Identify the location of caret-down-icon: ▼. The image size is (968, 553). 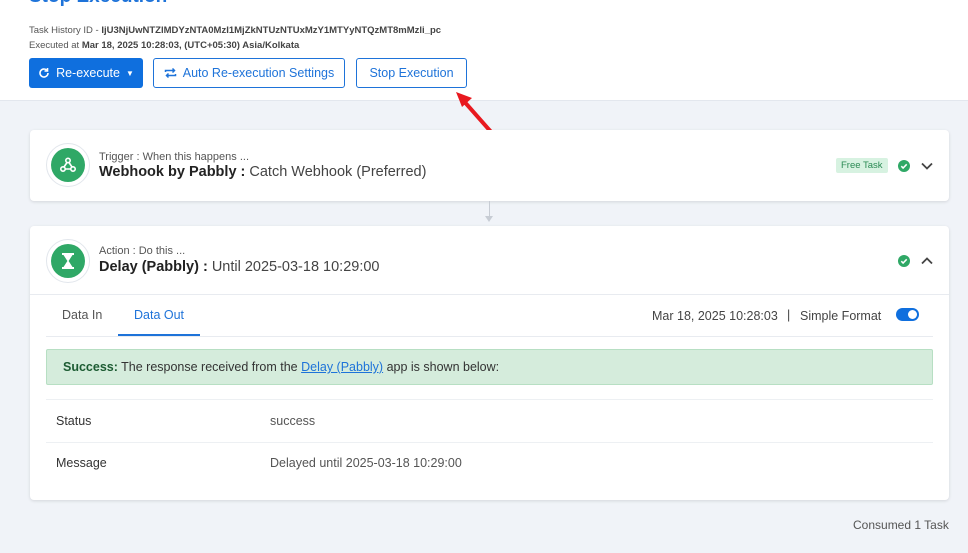
(130, 73).